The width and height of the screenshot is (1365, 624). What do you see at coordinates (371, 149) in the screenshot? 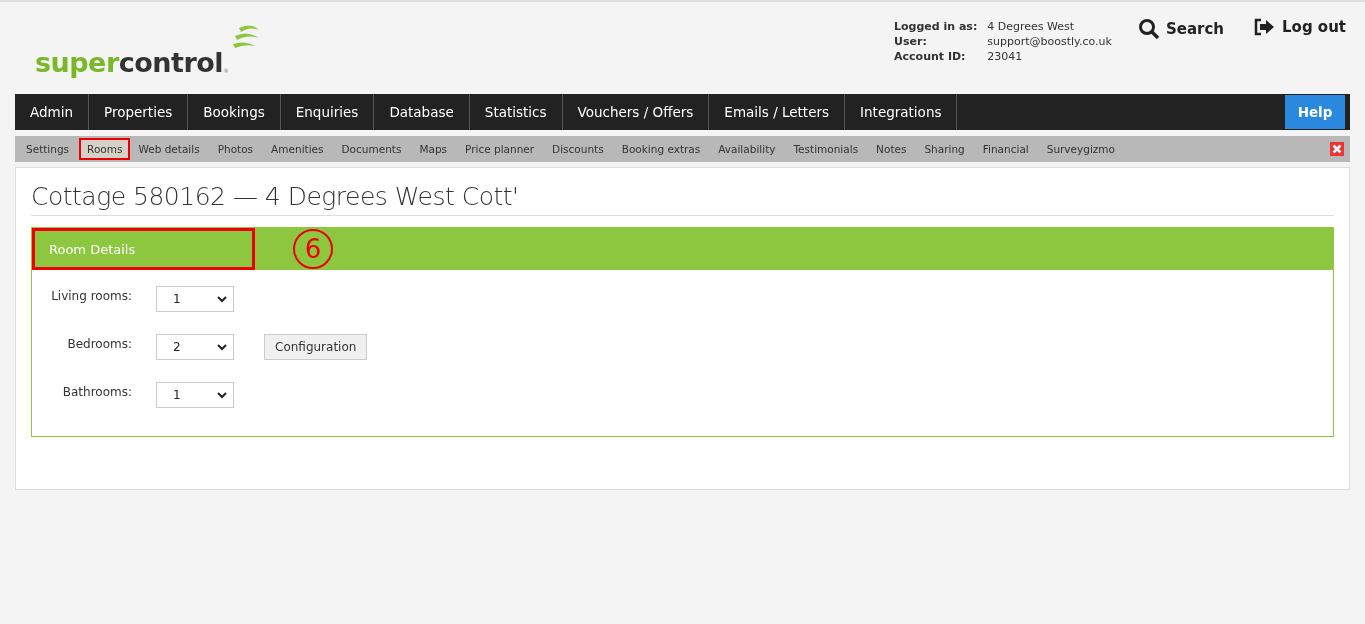
I see `subnav-tab: Documents` at bounding box center [371, 149].